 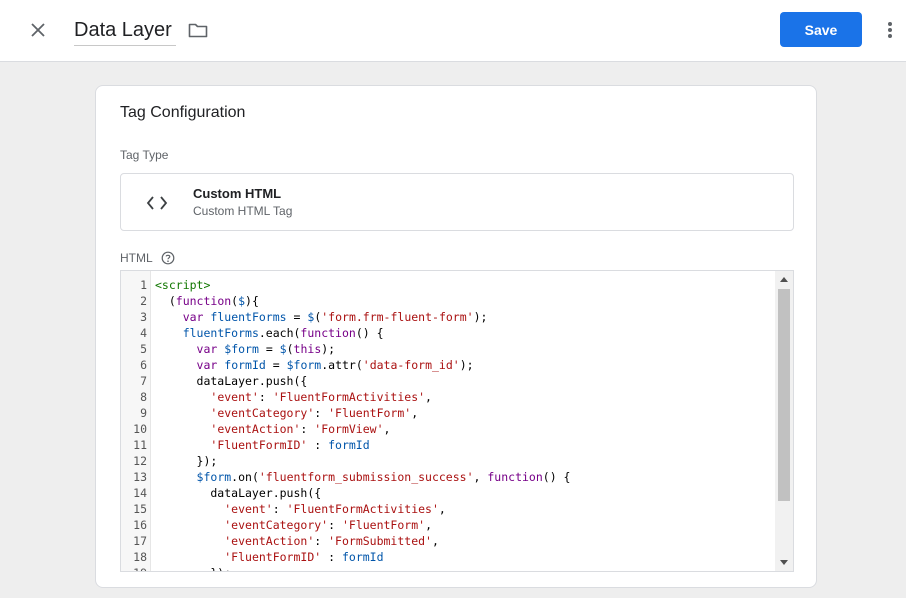 I want to click on scroll-down-arrow, so click(x=784, y=563).